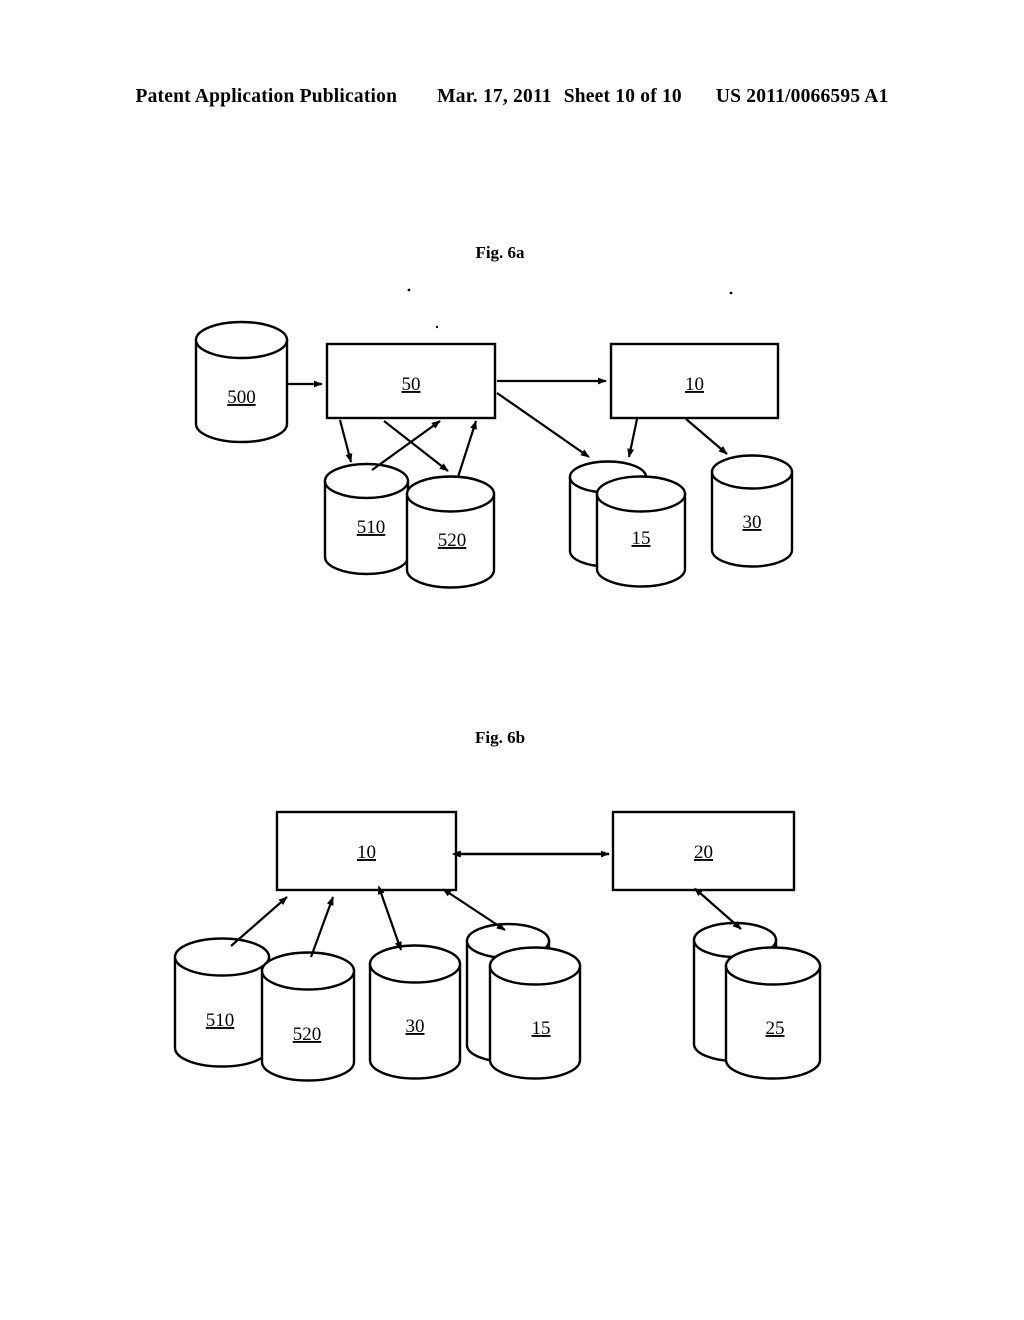 This screenshot has height=1320, width=1024. I want to click on figure-6a-group: 500 50 10 510 520 15 30, so click(494, 438).